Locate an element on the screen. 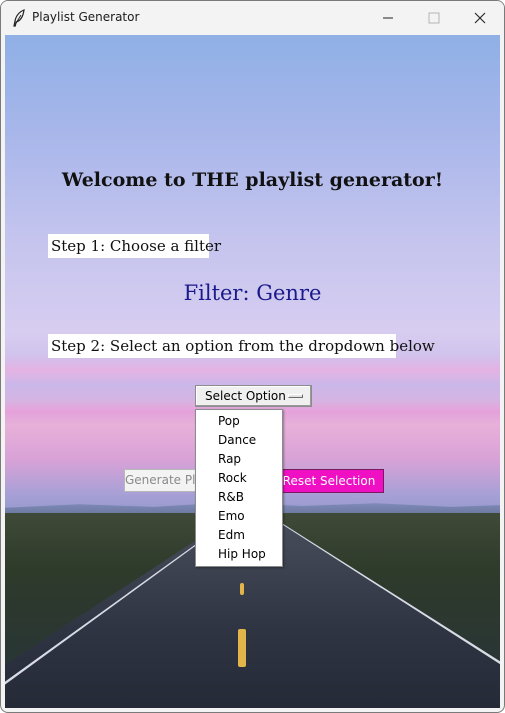  minimize-icon is located at coordinates (388, 18).